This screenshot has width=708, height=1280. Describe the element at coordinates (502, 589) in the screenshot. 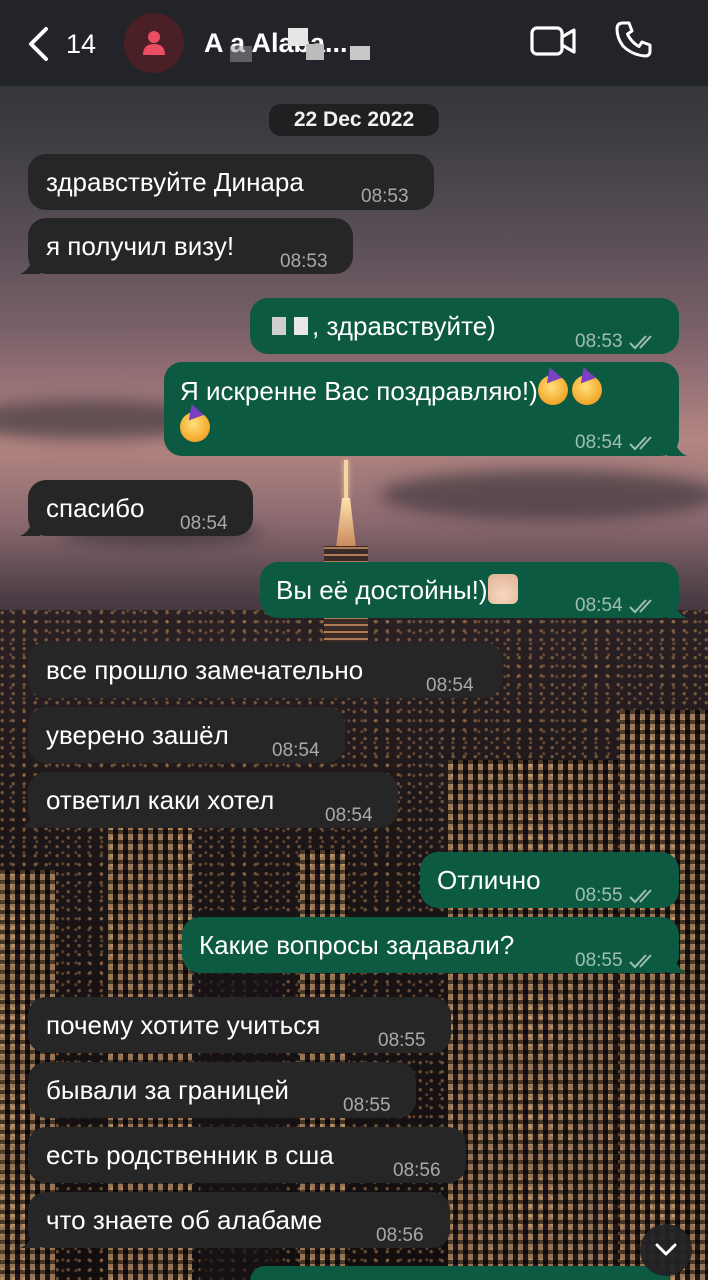

I see `thumbs-up-emoji-icon` at that location.